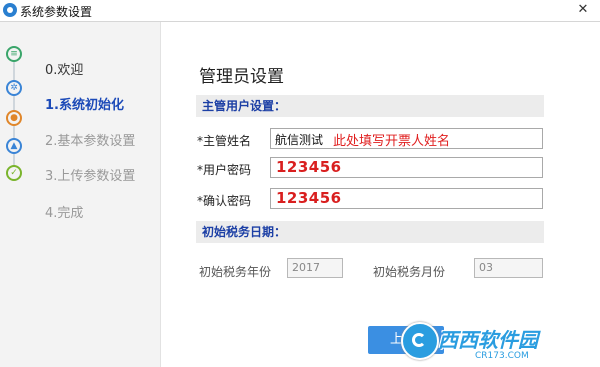 The height and width of the screenshot is (367, 600). What do you see at coordinates (14, 146) in the screenshot?
I see `upload-icon: ▲` at bounding box center [14, 146].